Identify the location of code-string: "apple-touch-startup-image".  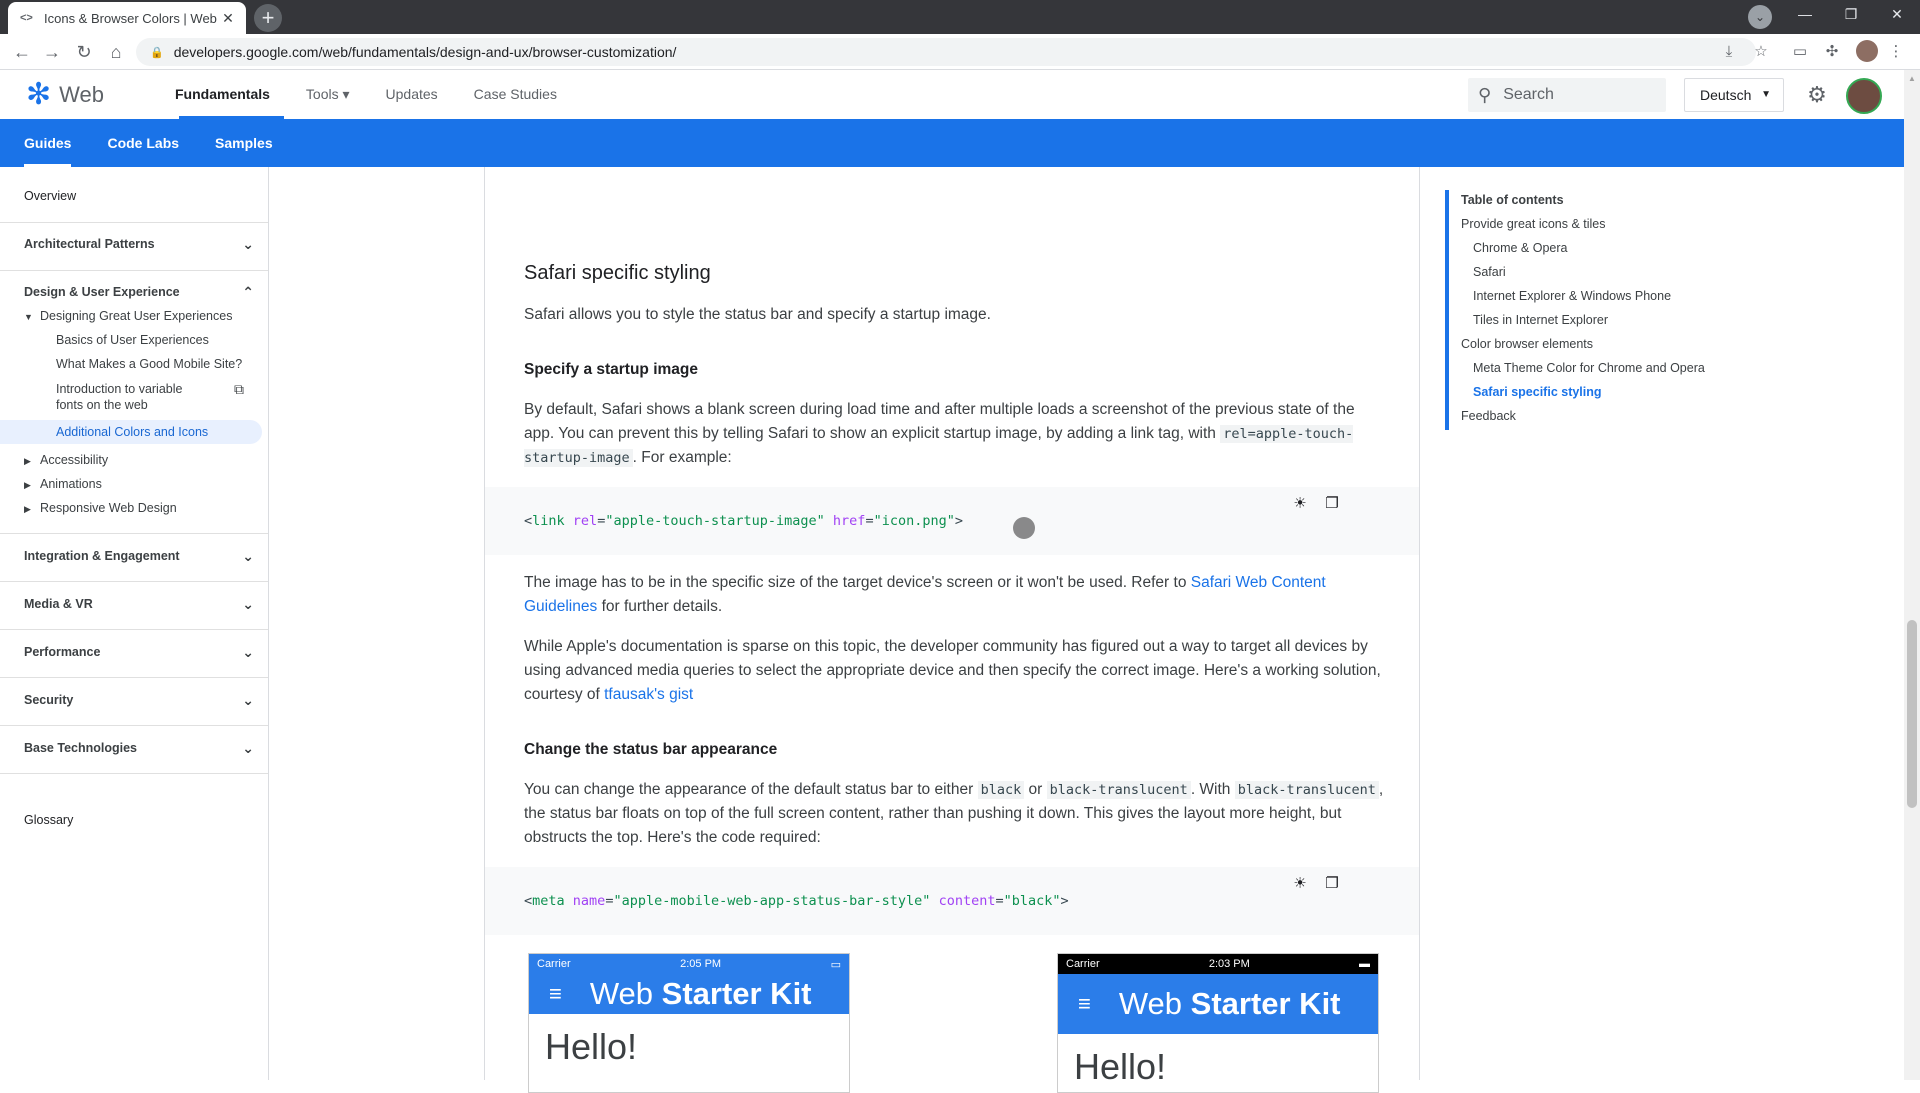
(715, 521).